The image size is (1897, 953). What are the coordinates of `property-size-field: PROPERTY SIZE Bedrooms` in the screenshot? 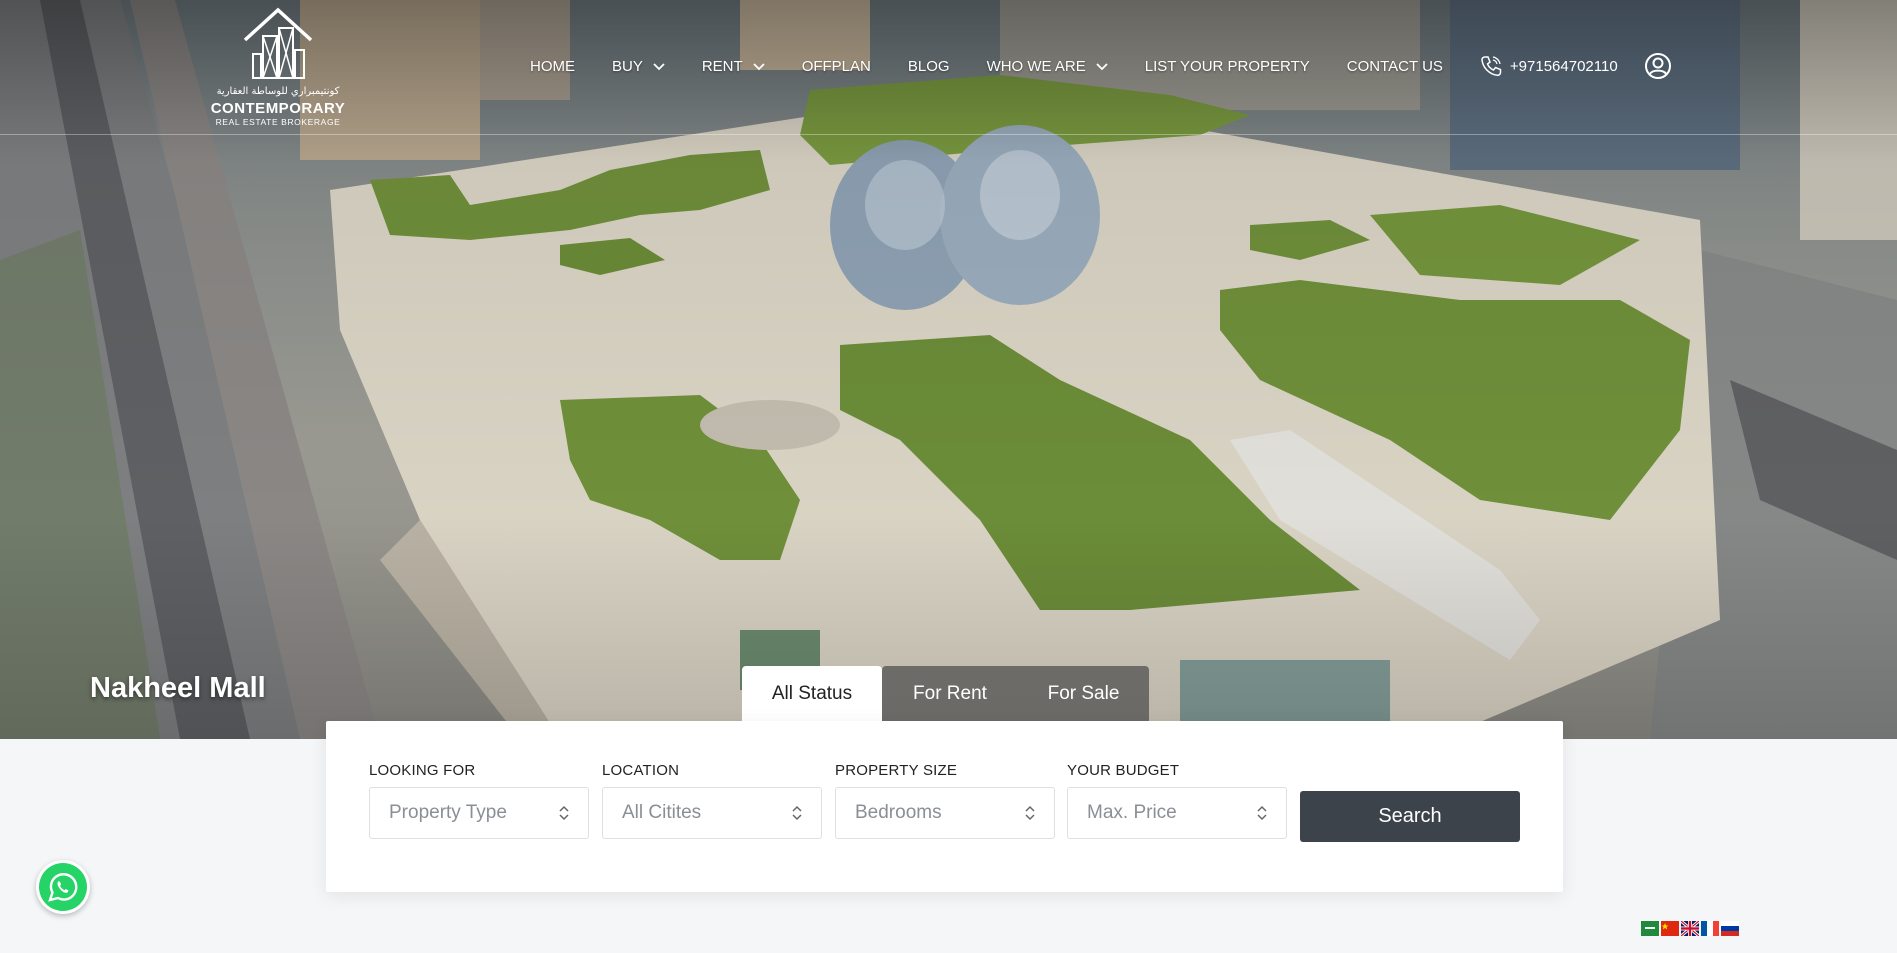 It's located at (945, 800).